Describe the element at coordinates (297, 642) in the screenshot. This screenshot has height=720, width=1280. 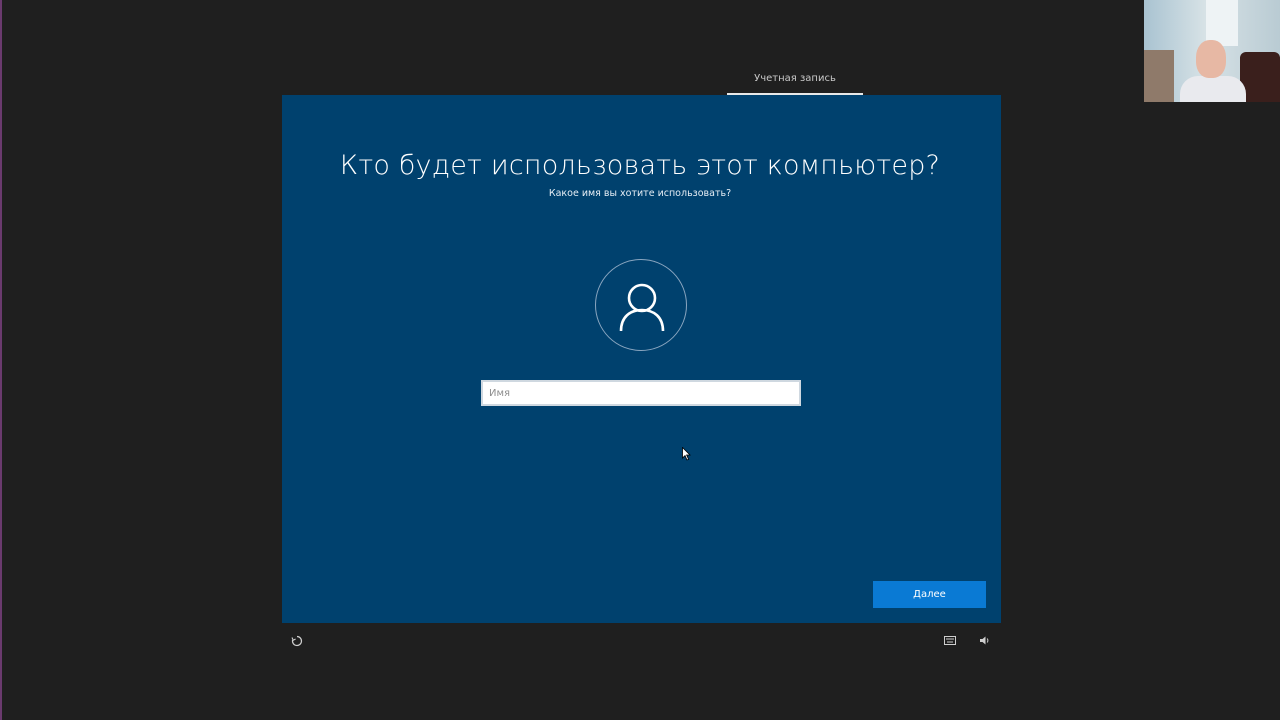
I see `ease-of-access-icon` at that location.